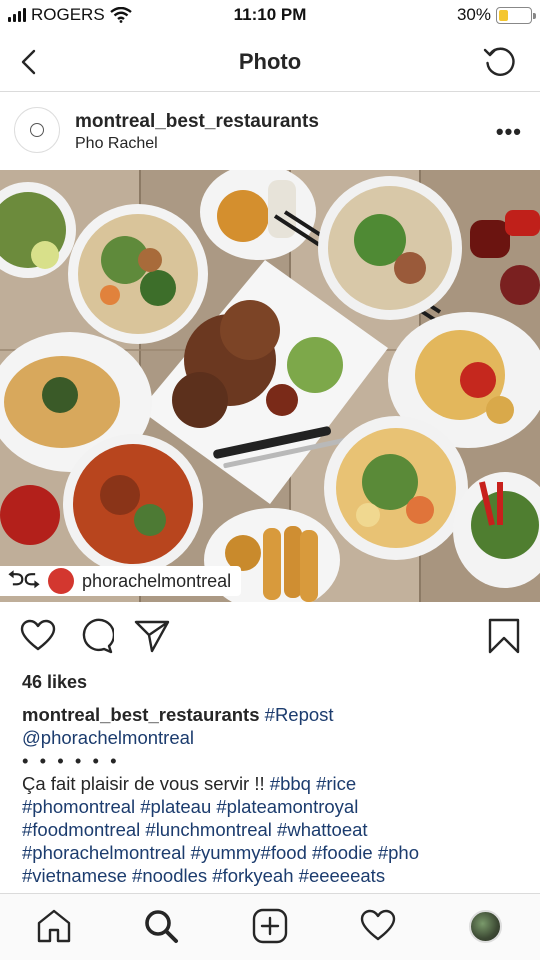 The image size is (540, 960). I want to click on repost-avatar, so click(61, 581).